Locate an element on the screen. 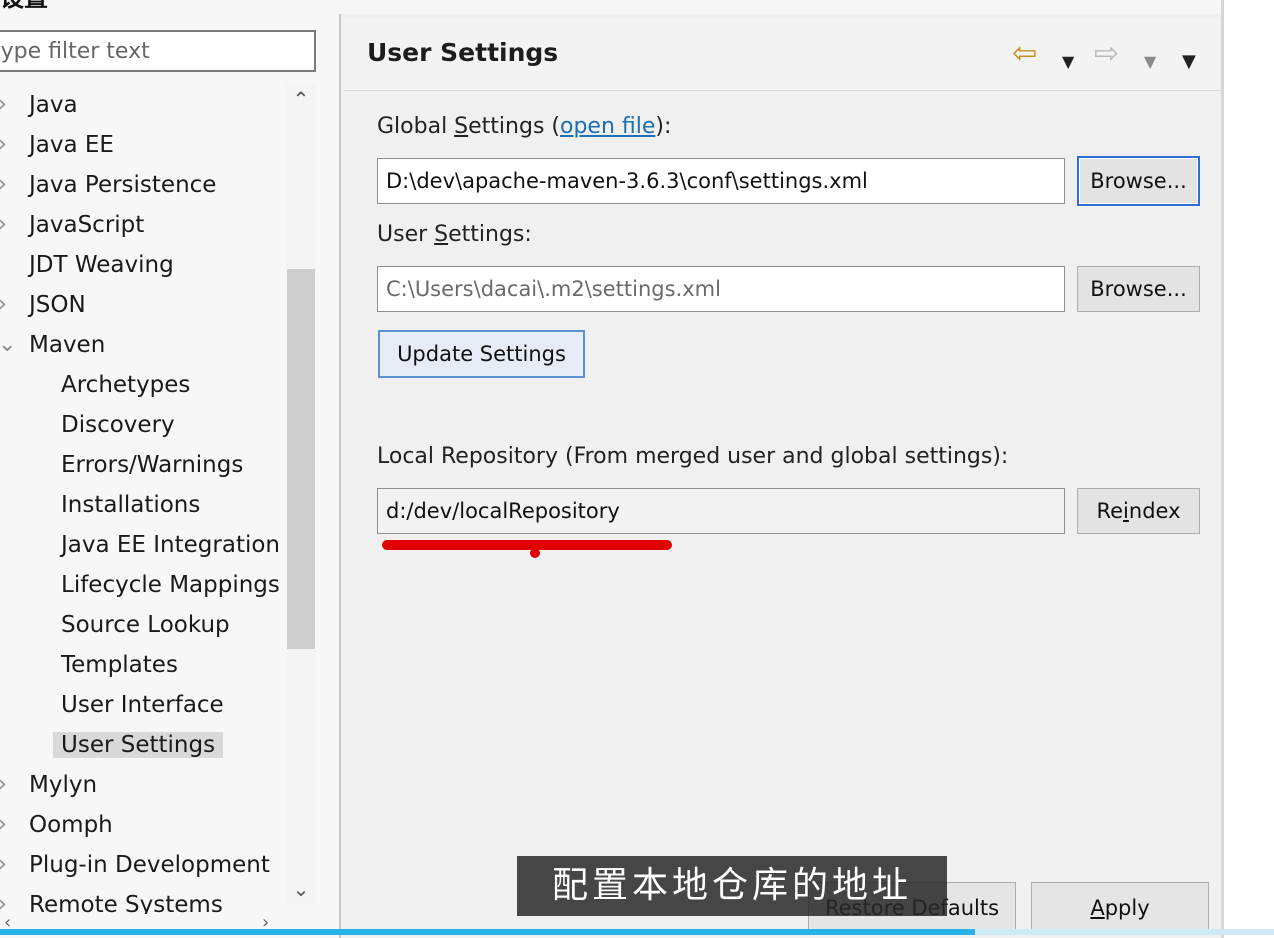 This screenshot has width=1274, height=938. tree-item: › Java is located at coordinates (43, 105).